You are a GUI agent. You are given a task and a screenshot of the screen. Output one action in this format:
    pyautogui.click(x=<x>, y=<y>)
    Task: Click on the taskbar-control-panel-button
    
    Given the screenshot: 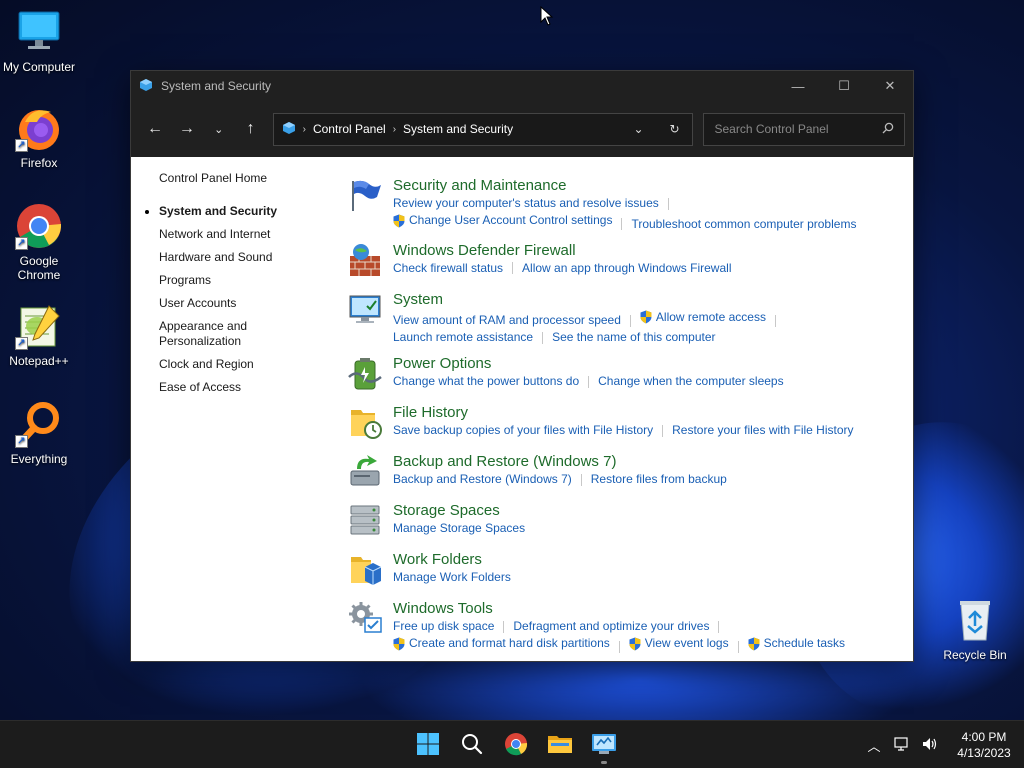 What is the action you would take?
    pyautogui.click(x=604, y=745)
    